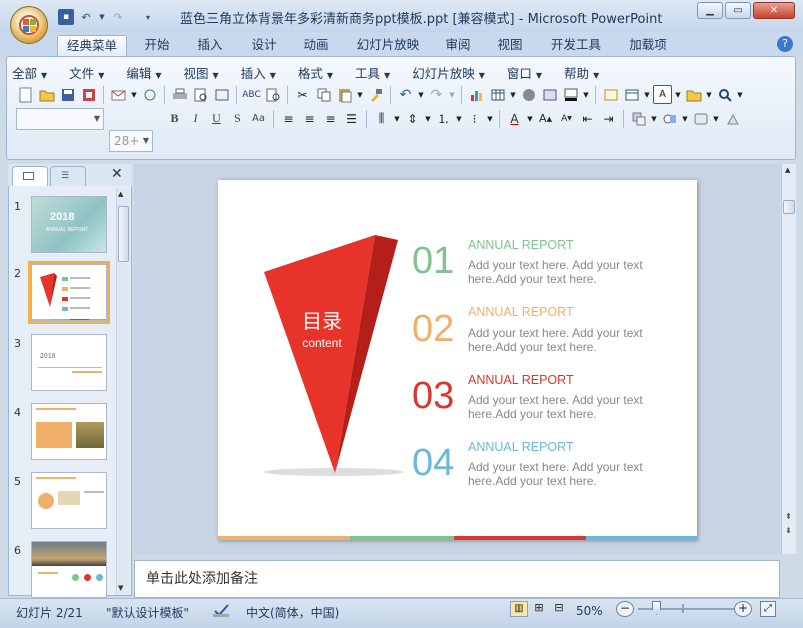  I want to click on email-dropdown-icon: ▼, so click(134, 94).